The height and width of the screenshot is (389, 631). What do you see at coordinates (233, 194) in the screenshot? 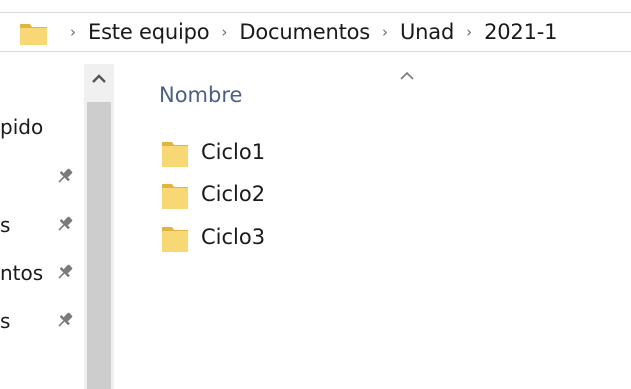
I see `file-name: Ciclo2` at bounding box center [233, 194].